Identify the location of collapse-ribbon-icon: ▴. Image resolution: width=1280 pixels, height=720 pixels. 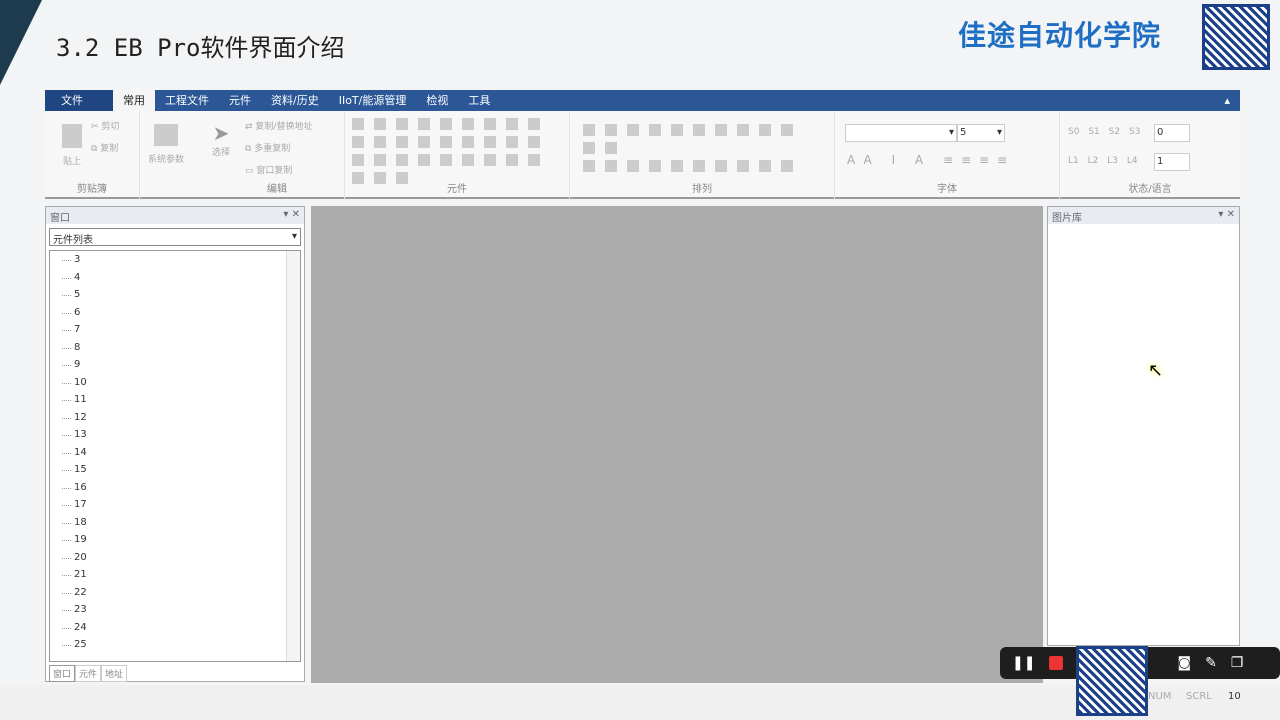
(1227, 100).